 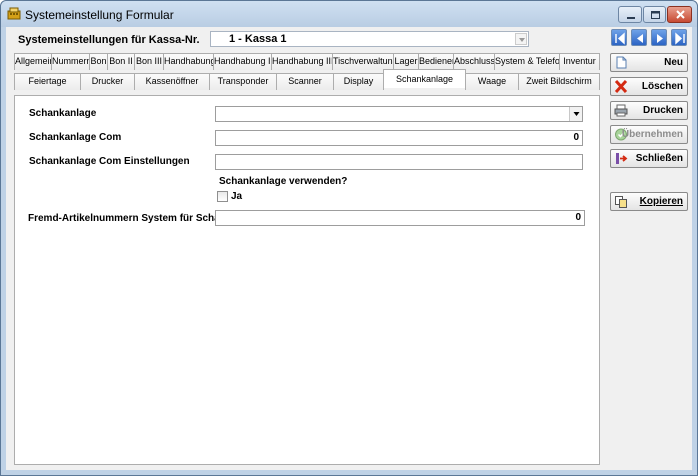 I want to click on apply-button: Übernehmen, so click(x=649, y=134).